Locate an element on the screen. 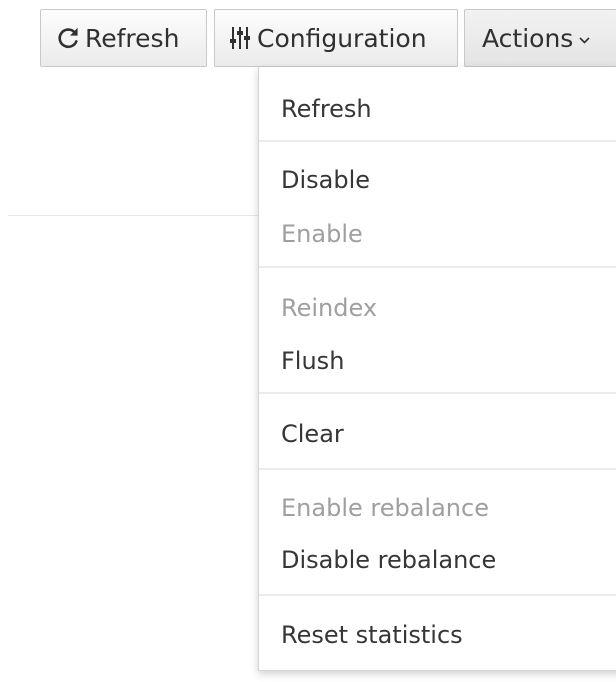 The width and height of the screenshot is (616, 682). actions-button-label: Actions is located at coordinates (528, 38).